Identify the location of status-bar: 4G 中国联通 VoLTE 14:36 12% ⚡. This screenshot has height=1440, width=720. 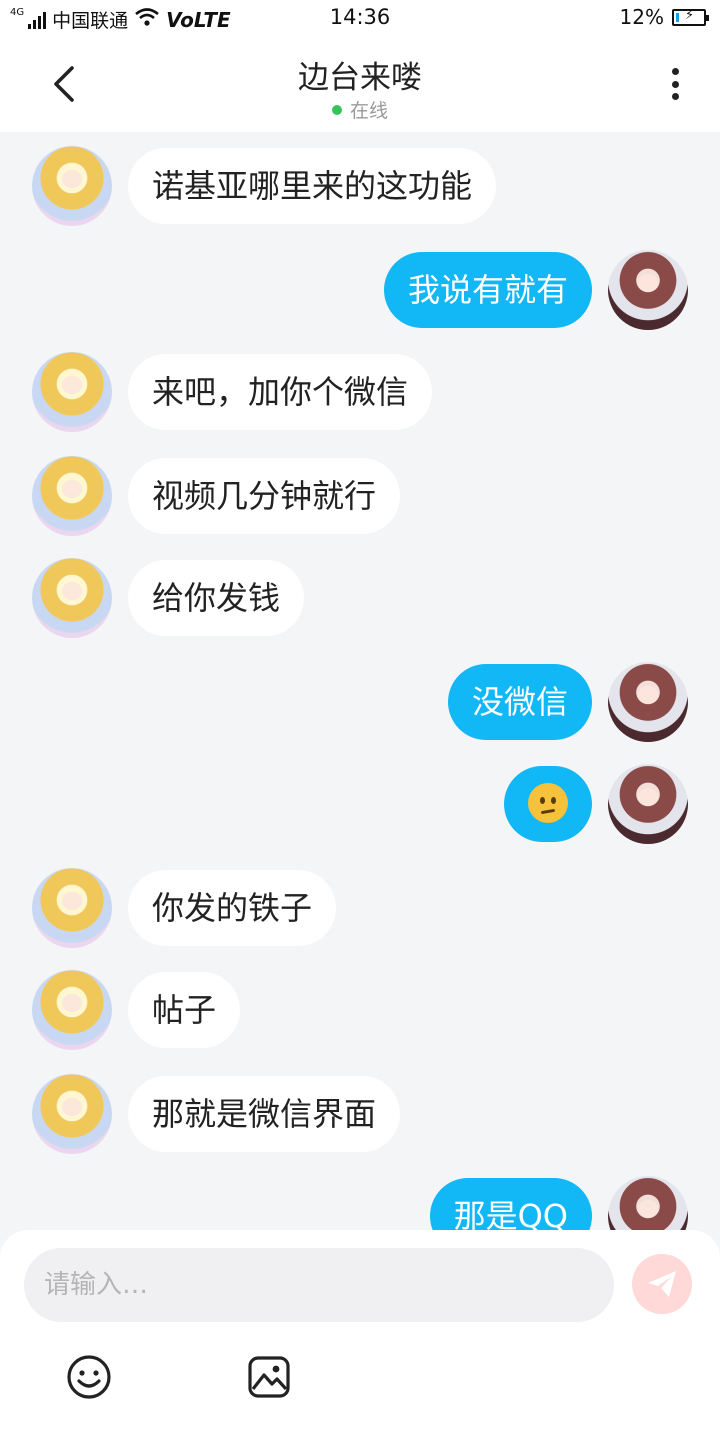
(360, 18).